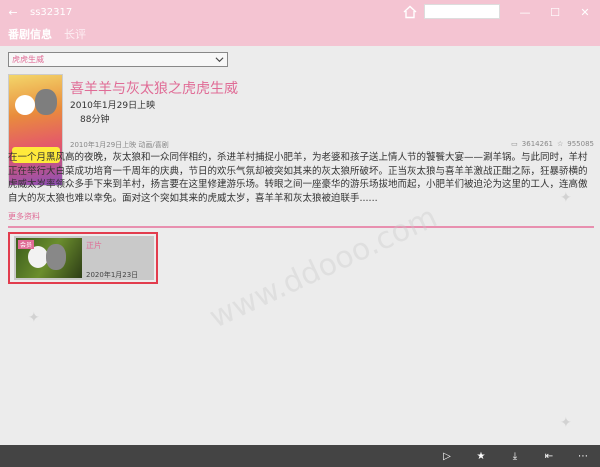 This screenshot has height=467, width=600. I want to click on command-bar: ▷ ★ ⤓ ⇤ ⋯, so click(300, 456).